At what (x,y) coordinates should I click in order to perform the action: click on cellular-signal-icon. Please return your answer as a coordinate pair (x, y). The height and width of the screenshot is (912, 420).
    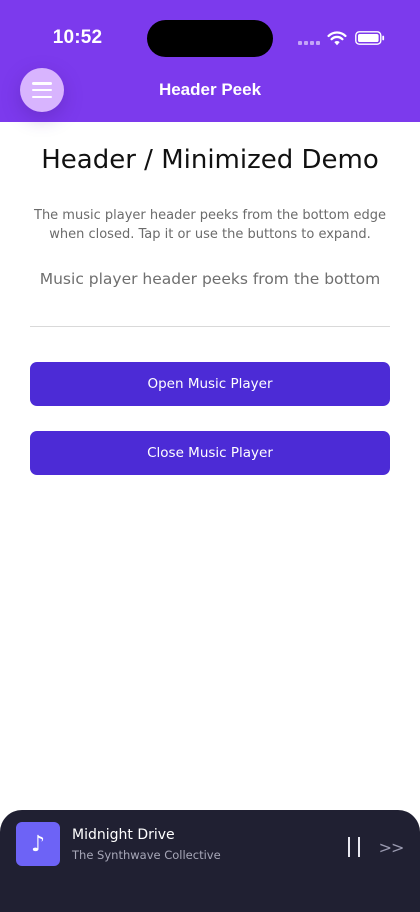
    Looking at the image, I should click on (310, 42).